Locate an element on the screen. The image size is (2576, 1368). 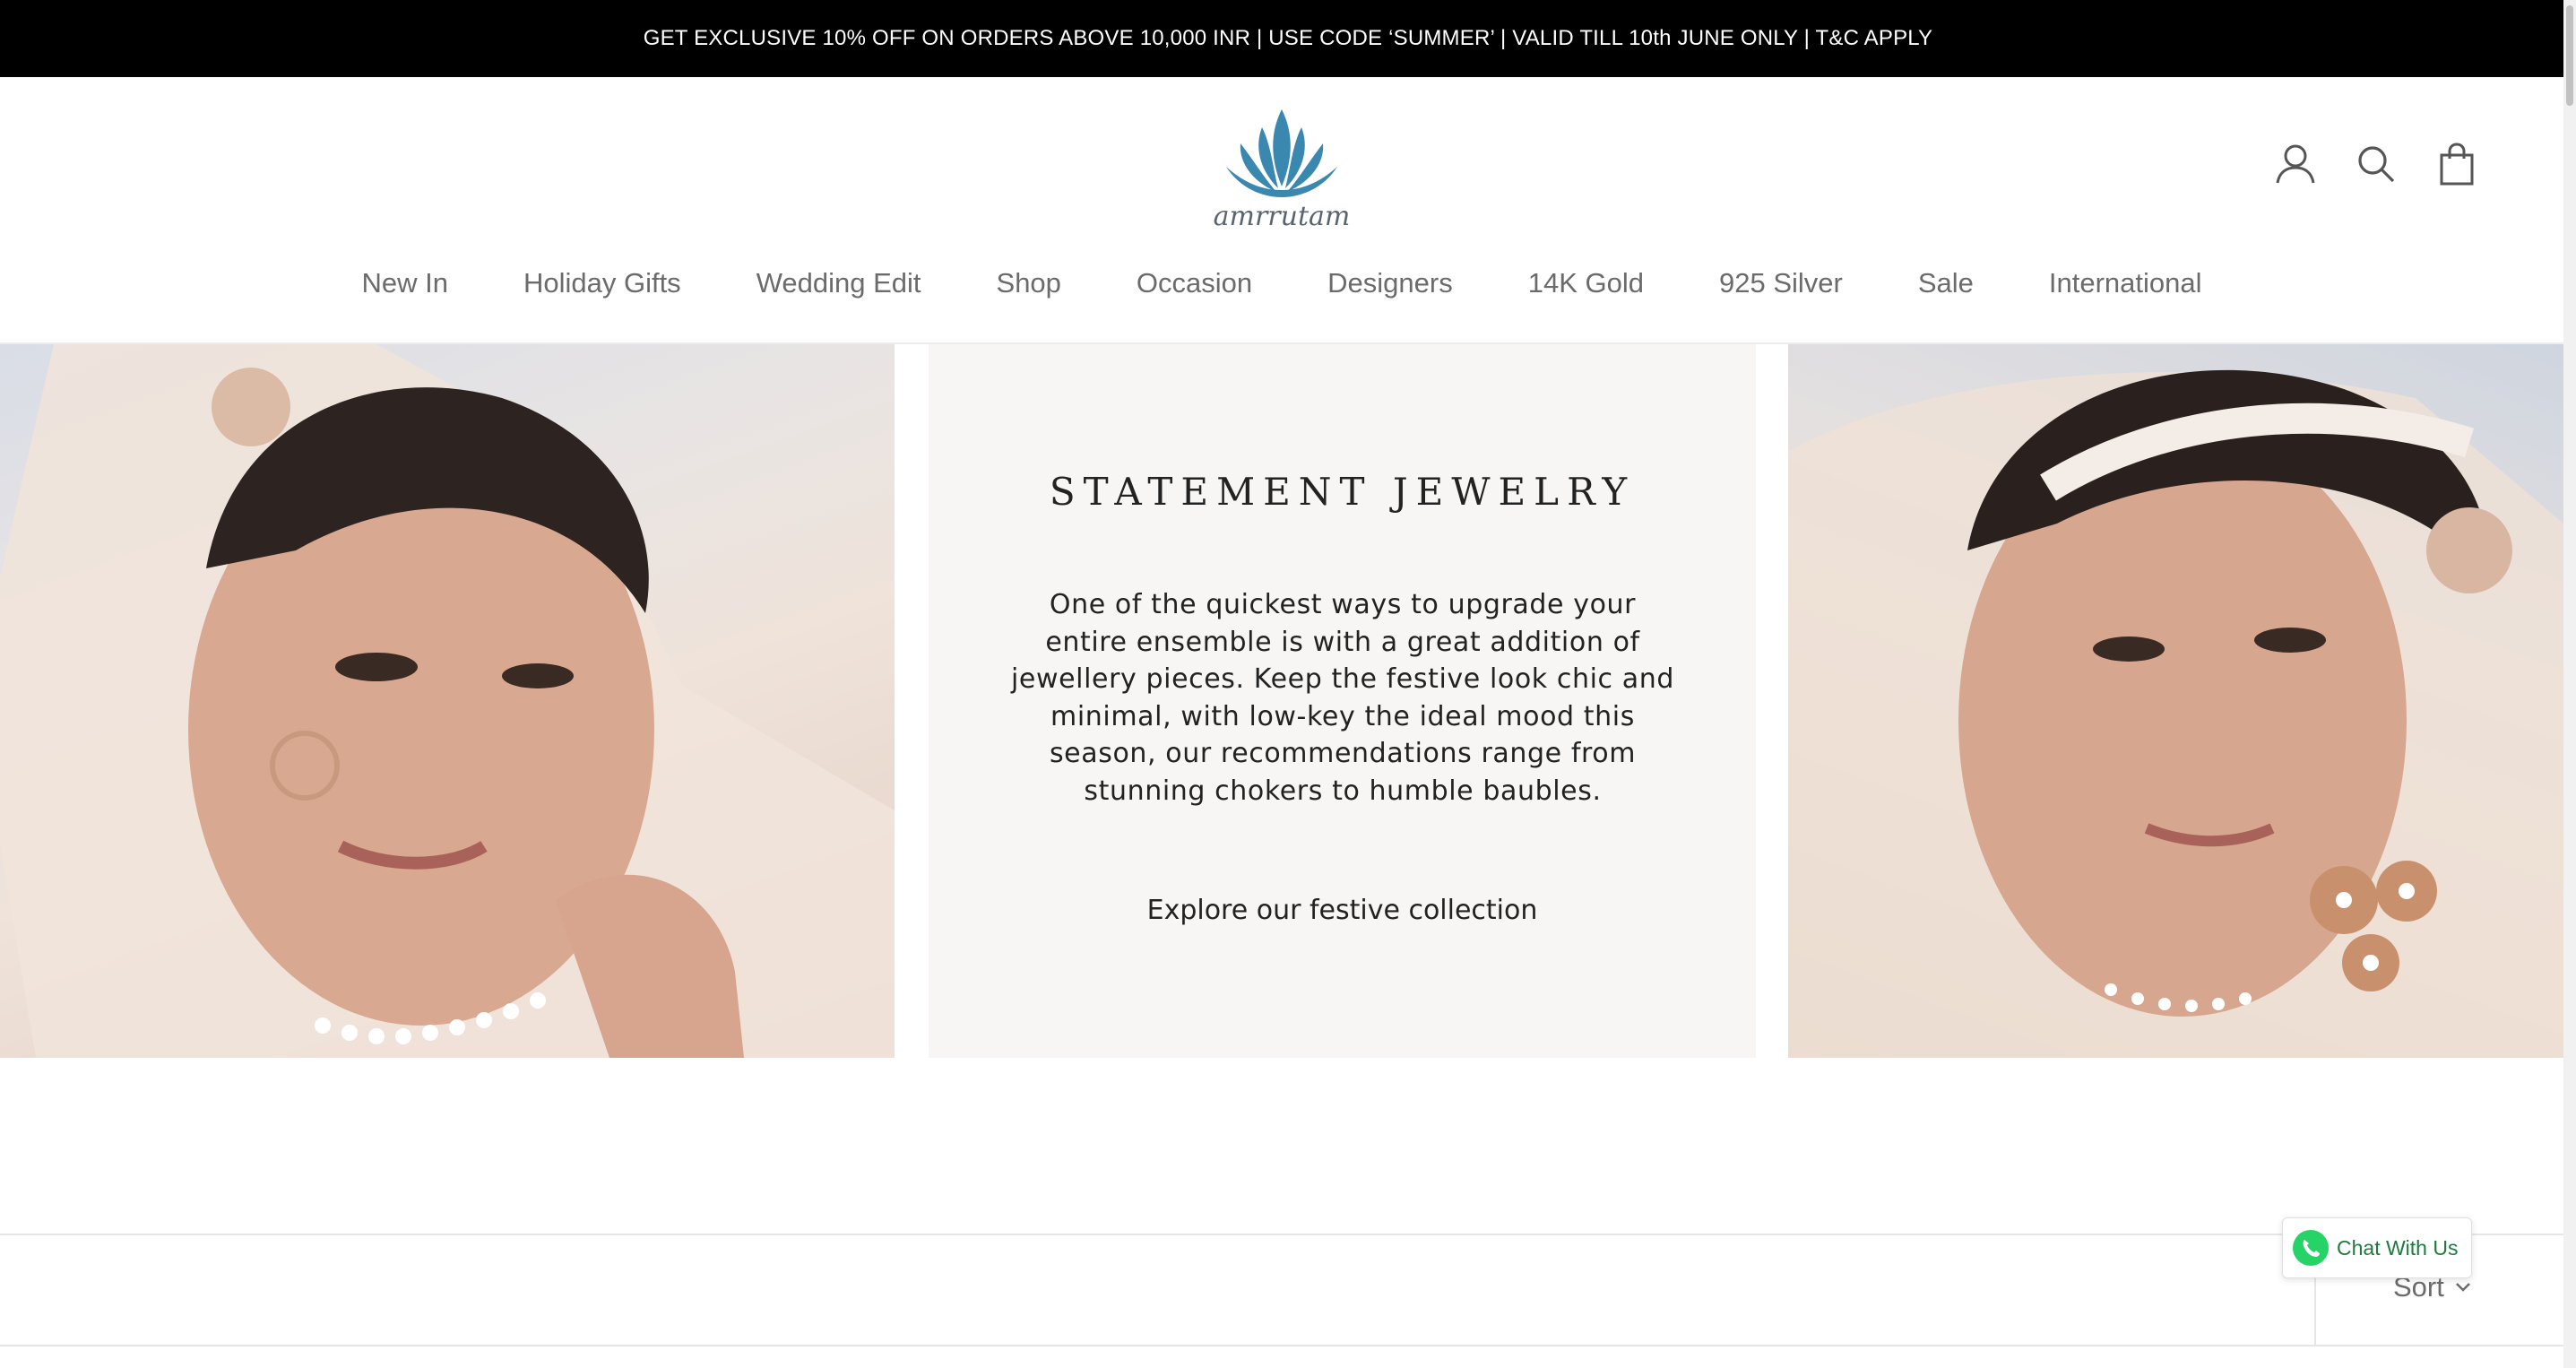
lotus-logo-icon is located at coordinates (1281, 153).